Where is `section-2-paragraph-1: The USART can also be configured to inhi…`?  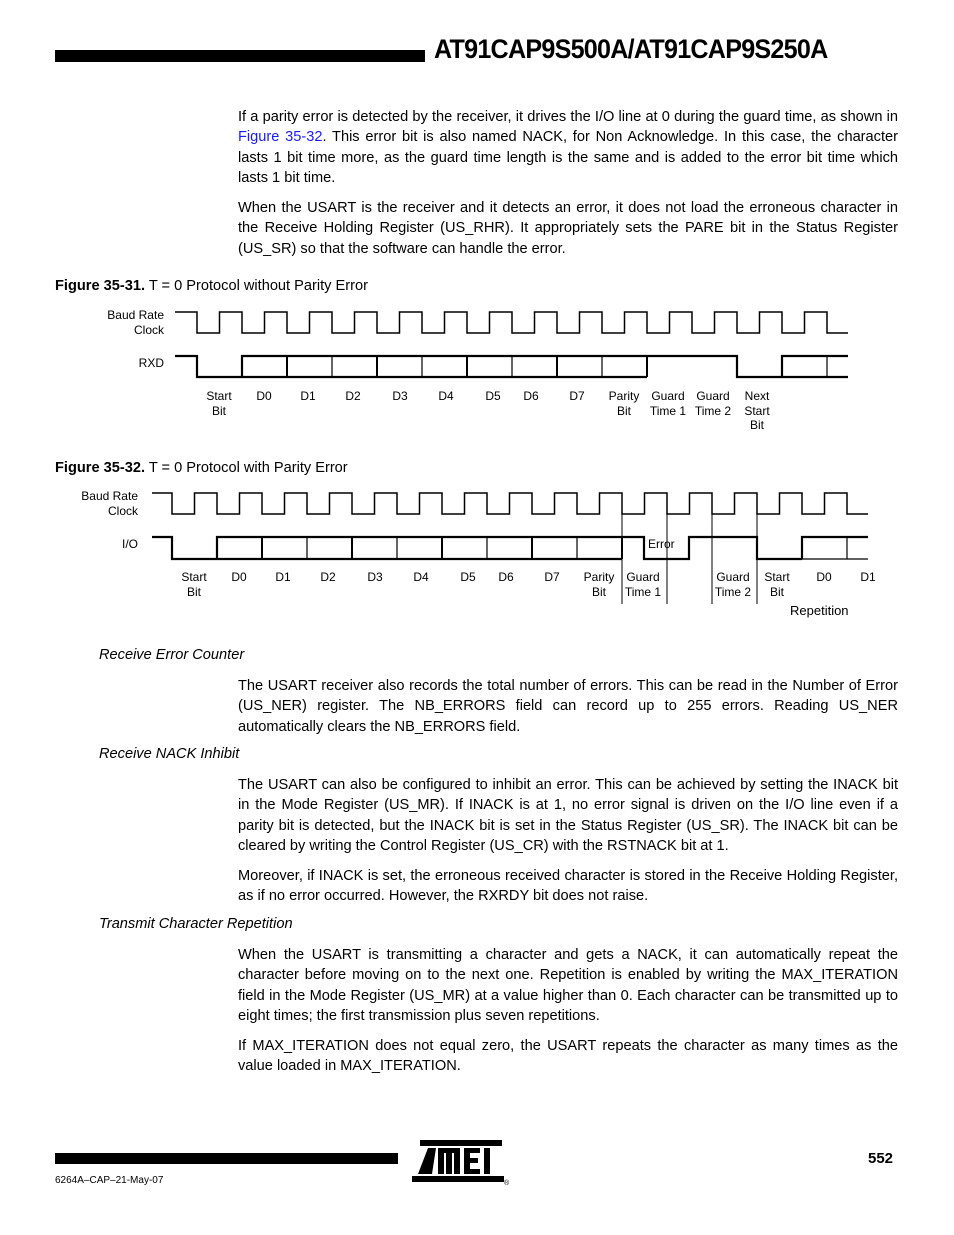
section-2-paragraph-1: The USART can also be configured to inhi… is located at coordinates (568, 815).